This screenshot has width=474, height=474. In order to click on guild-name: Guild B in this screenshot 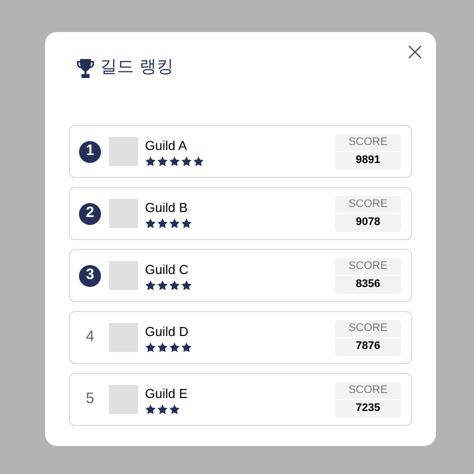, I will do `click(166, 207)`.